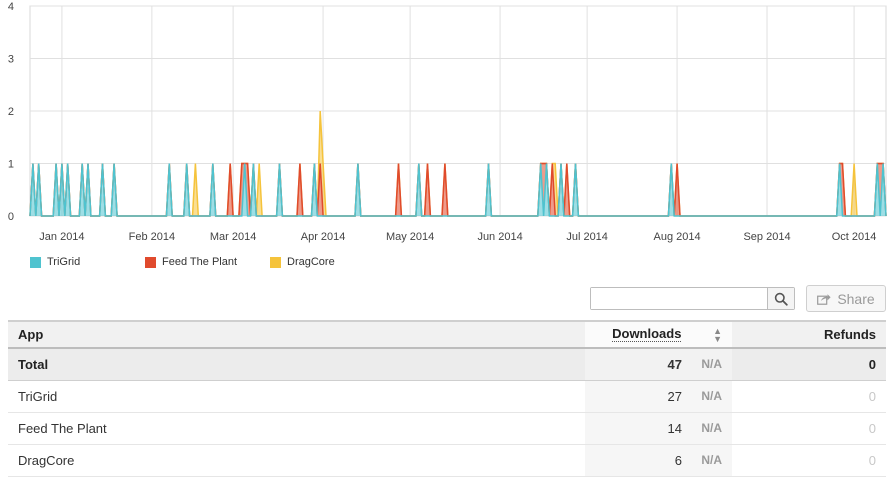  I want to click on app-name: TriGrid, so click(38, 396).